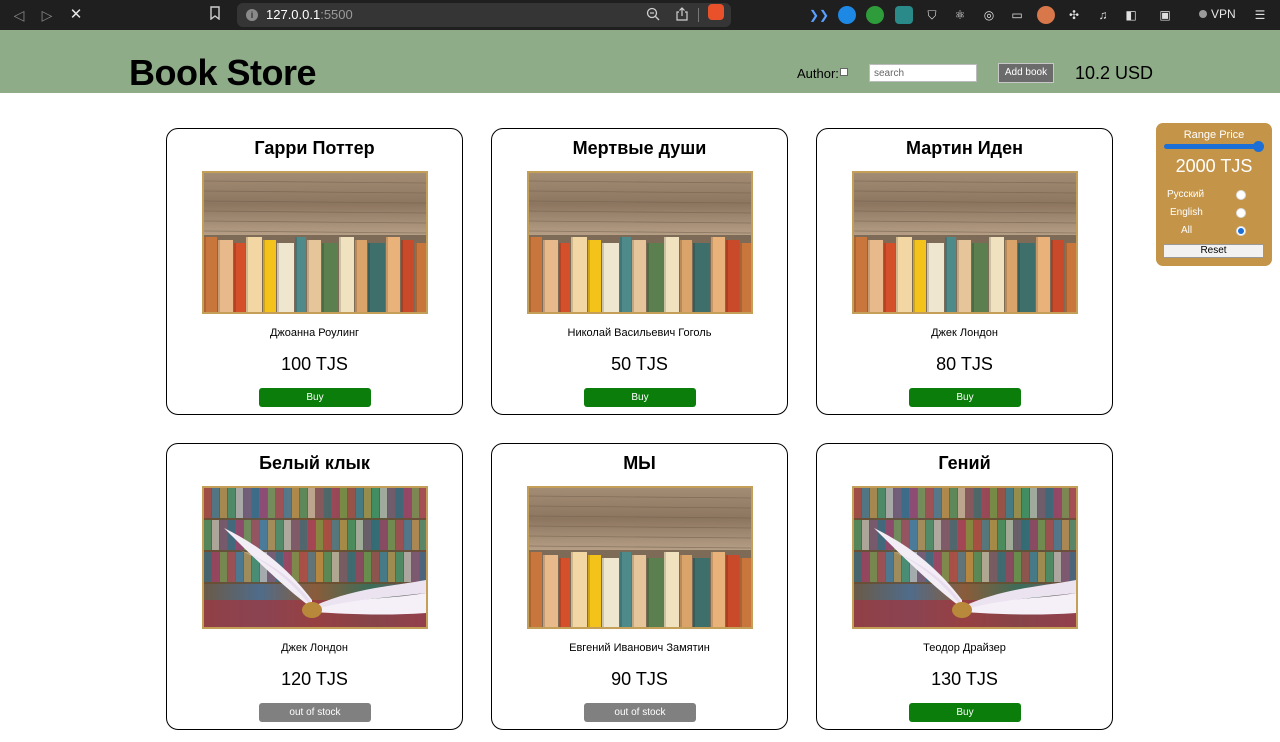 This screenshot has width=1280, height=742. Describe the element at coordinates (336, 14) in the screenshot. I see `url-port: :5500` at that location.